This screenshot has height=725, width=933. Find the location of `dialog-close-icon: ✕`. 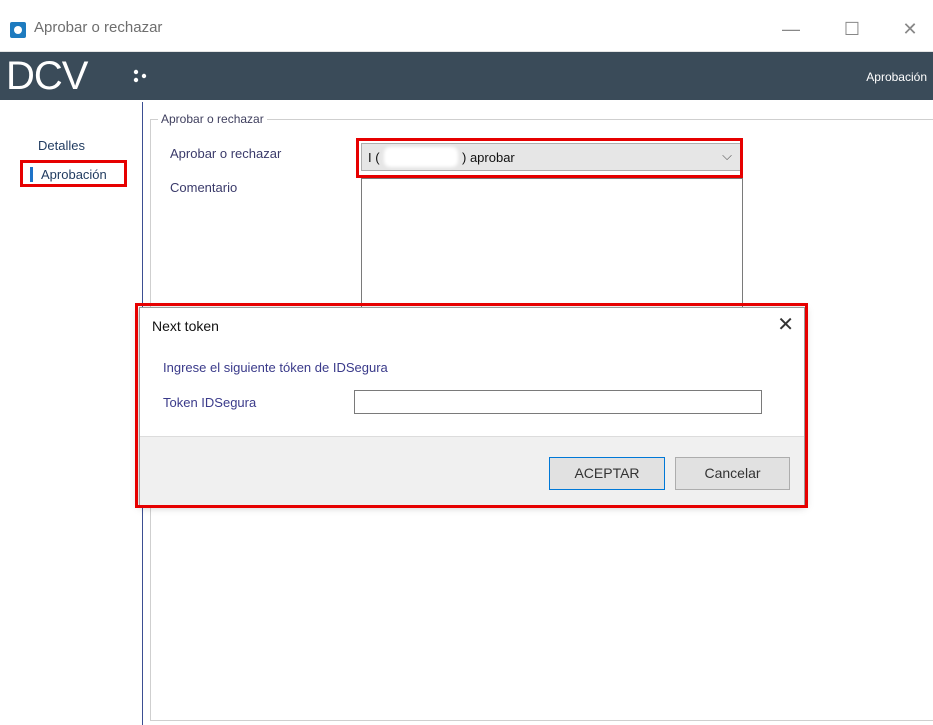

dialog-close-icon: ✕ is located at coordinates (785, 324).